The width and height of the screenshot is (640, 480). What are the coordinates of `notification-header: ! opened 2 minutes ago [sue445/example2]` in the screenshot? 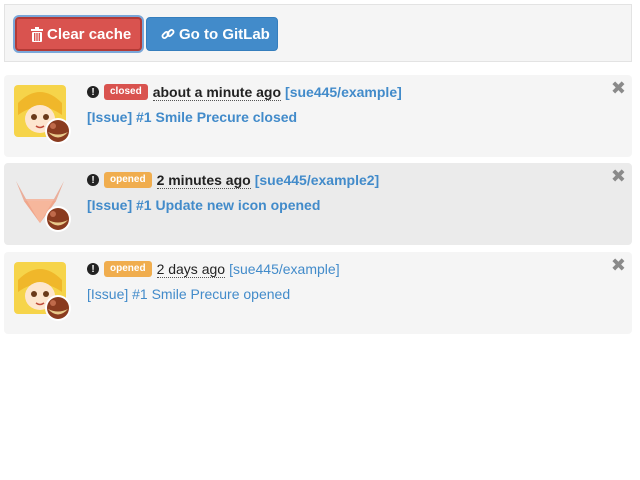 It's located at (233, 180).